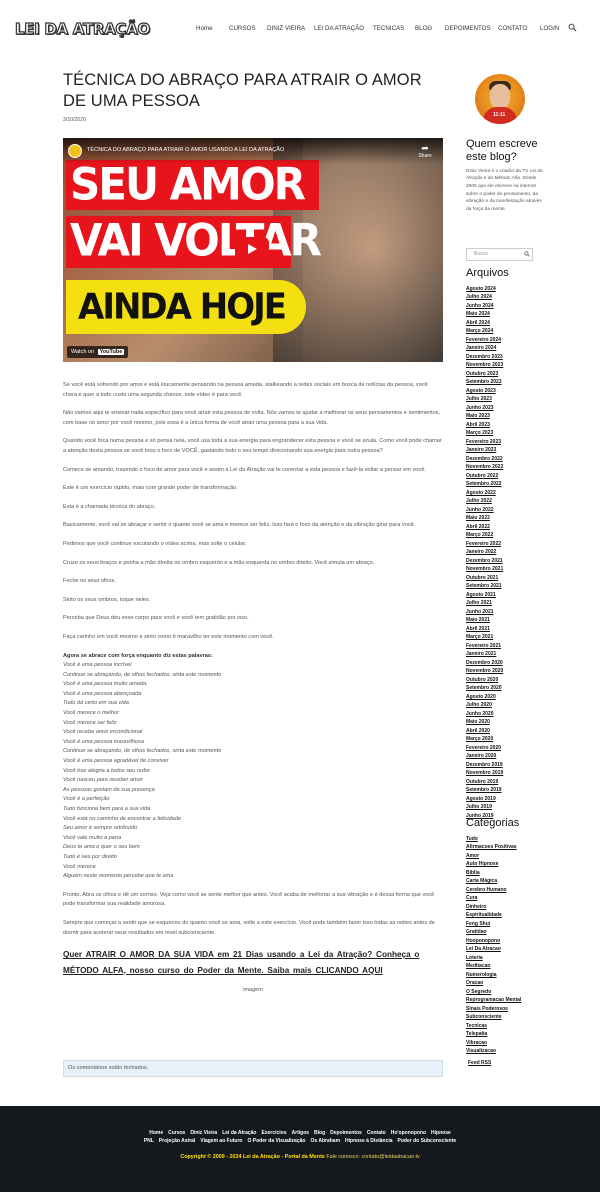 The width and height of the screenshot is (600, 1192). I want to click on footer-link: Viagem ao Futuro, so click(221, 1141).